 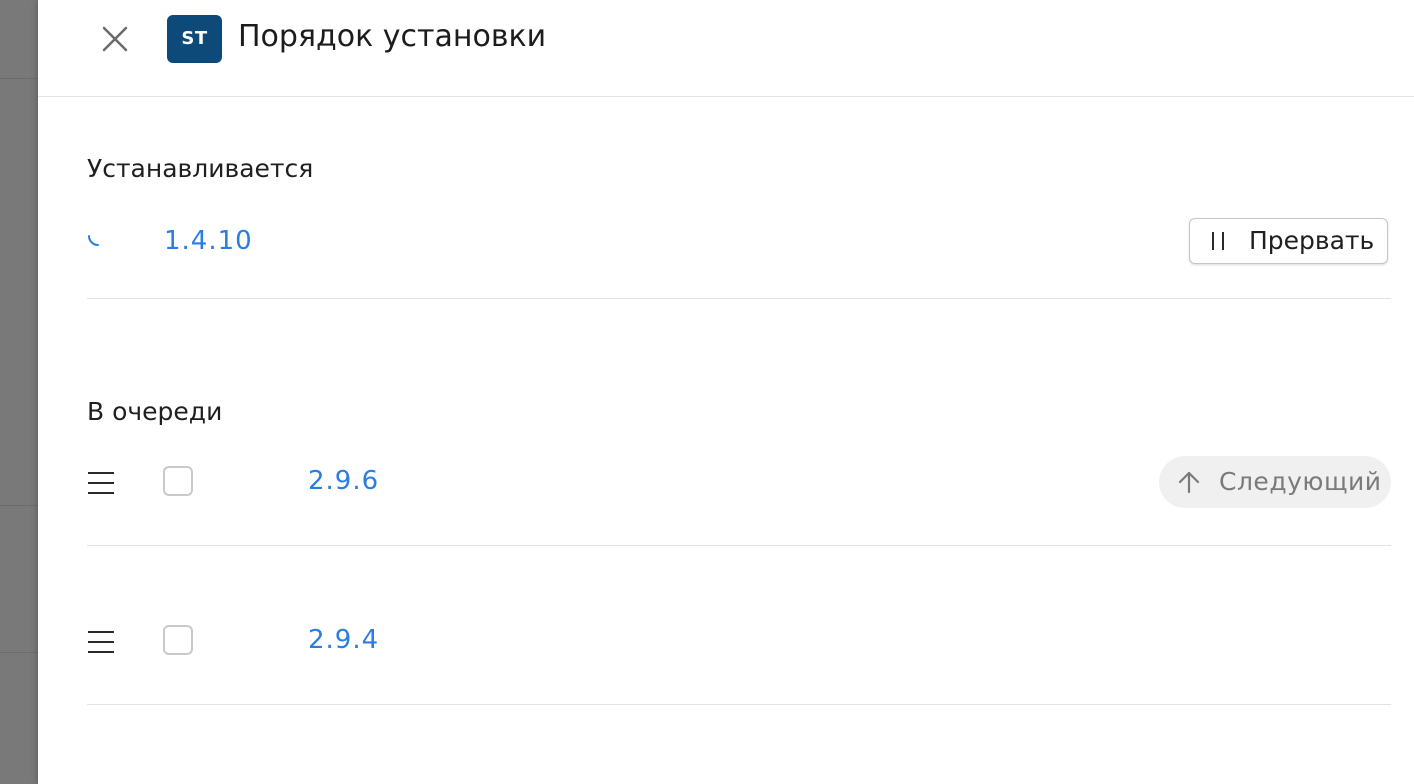 I want to click on close-icon, so click(x=115, y=39).